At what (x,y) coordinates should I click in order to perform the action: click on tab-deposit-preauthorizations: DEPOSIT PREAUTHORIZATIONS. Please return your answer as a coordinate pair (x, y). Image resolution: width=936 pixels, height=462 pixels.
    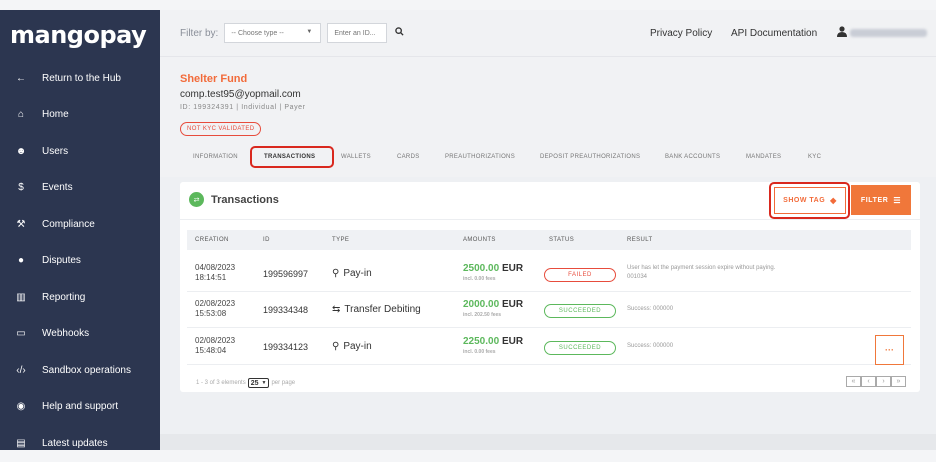
    Looking at the image, I should click on (590, 157).